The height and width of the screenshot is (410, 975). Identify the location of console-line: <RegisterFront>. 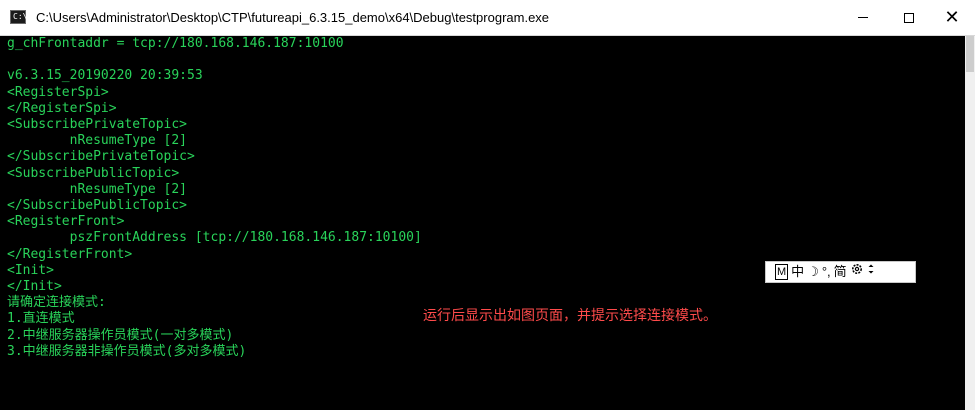
(66, 222).